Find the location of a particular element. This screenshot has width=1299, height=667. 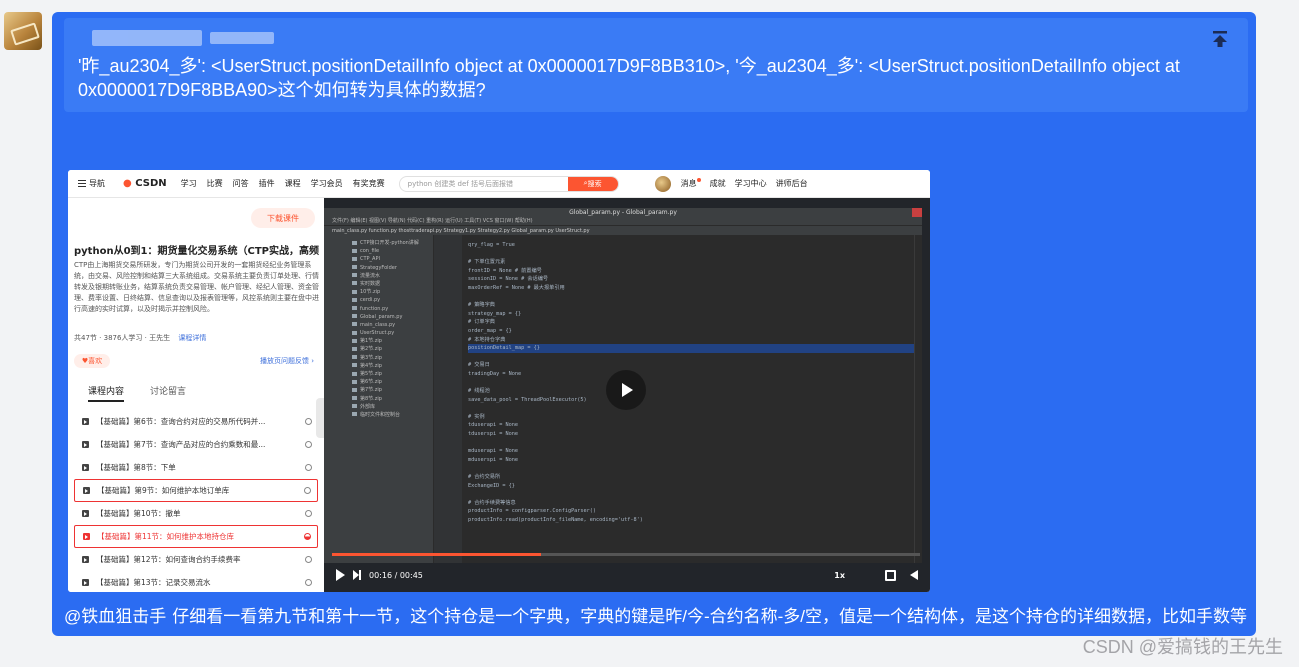

ide-gutter is located at coordinates (448, 399).